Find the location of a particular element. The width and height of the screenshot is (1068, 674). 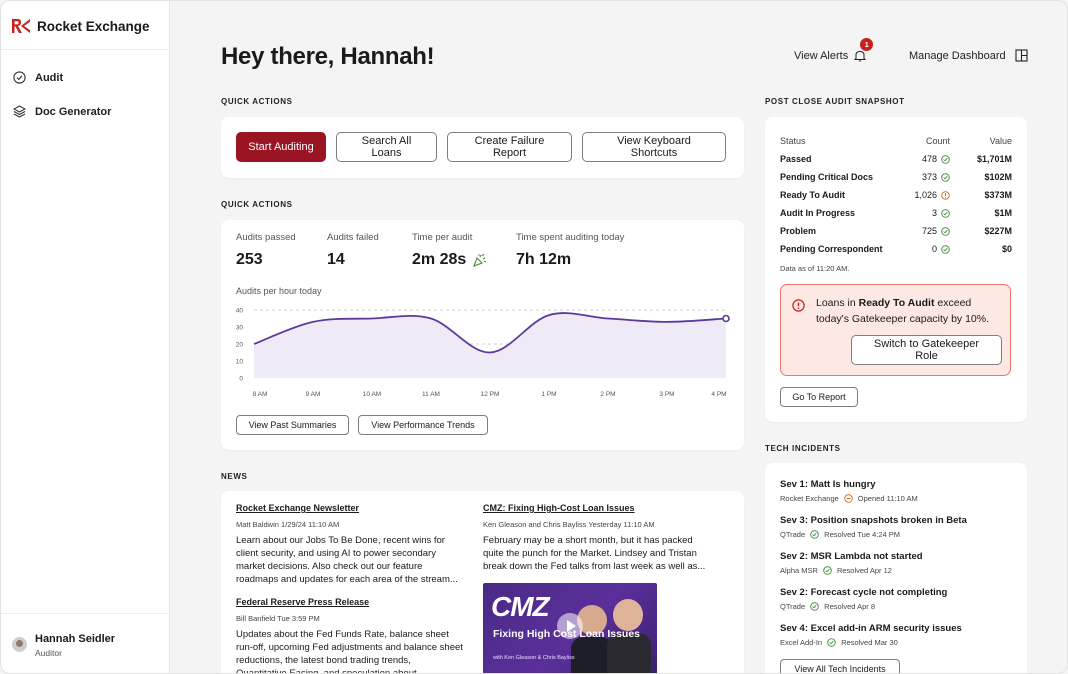

user-profile: Hannah Seidler Auditor is located at coordinates (63, 645).